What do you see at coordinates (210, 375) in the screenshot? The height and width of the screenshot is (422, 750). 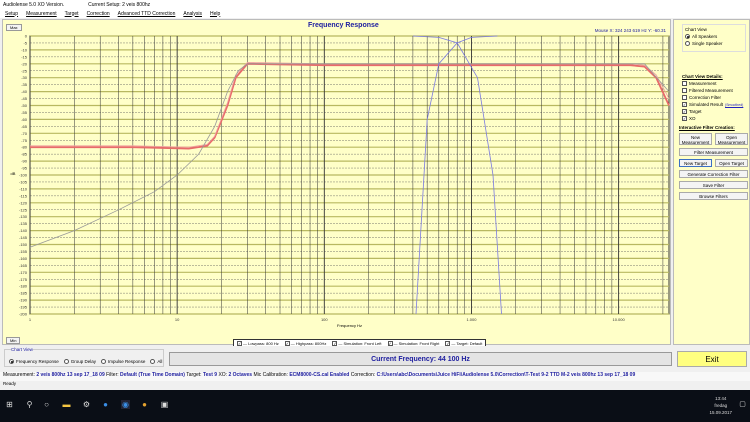 I see `target-value: Test 9` at bounding box center [210, 375].